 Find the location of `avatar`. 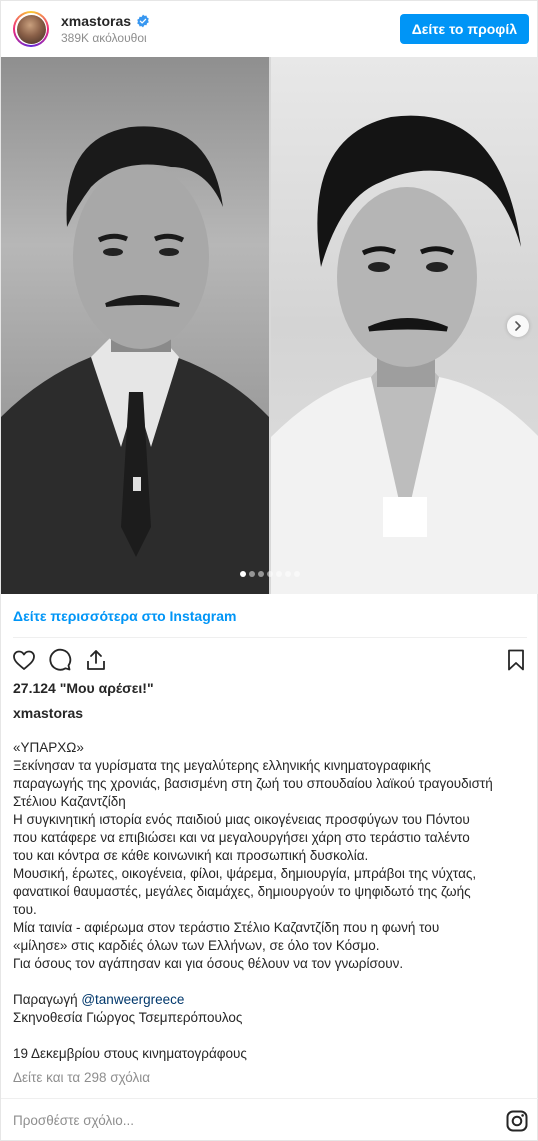

avatar is located at coordinates (31, 29).